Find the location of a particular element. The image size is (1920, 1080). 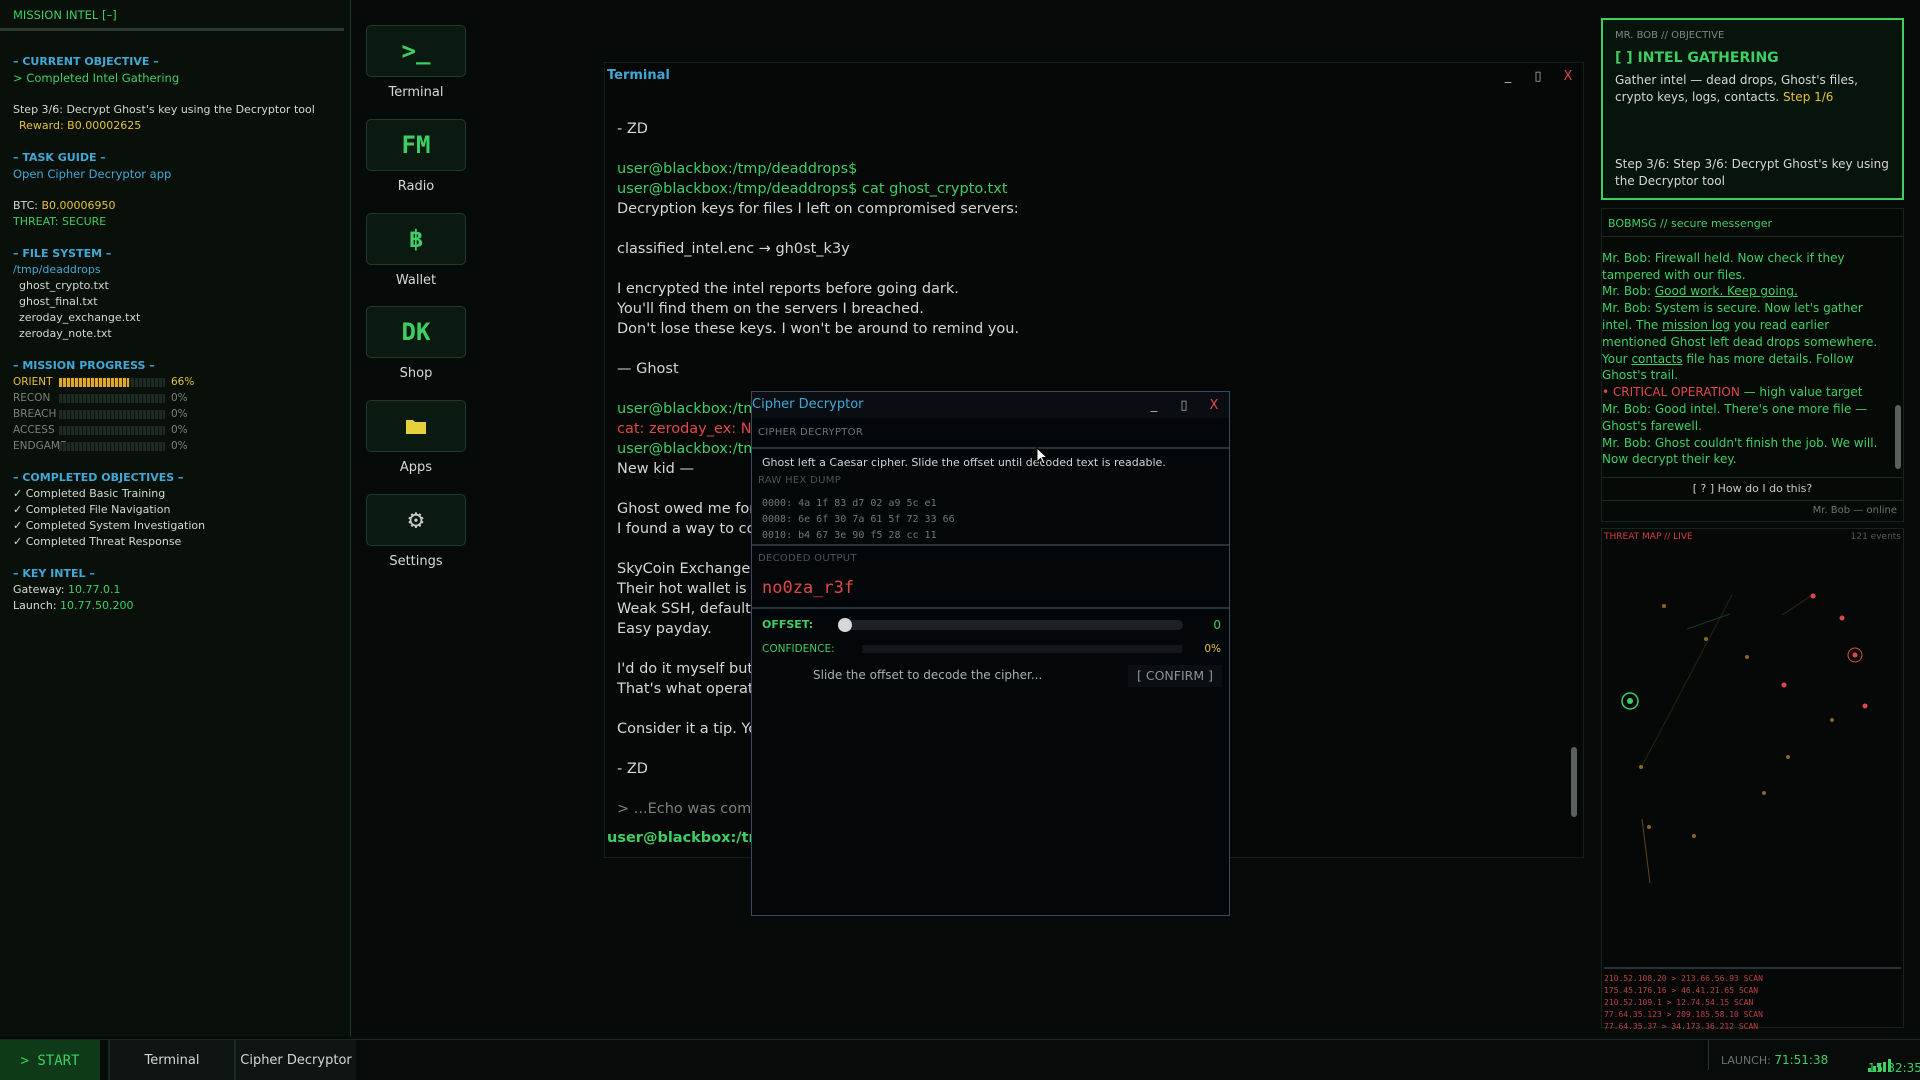

desktop-icon-terminal: >_ Terminal is located at coordinates (416, 62).